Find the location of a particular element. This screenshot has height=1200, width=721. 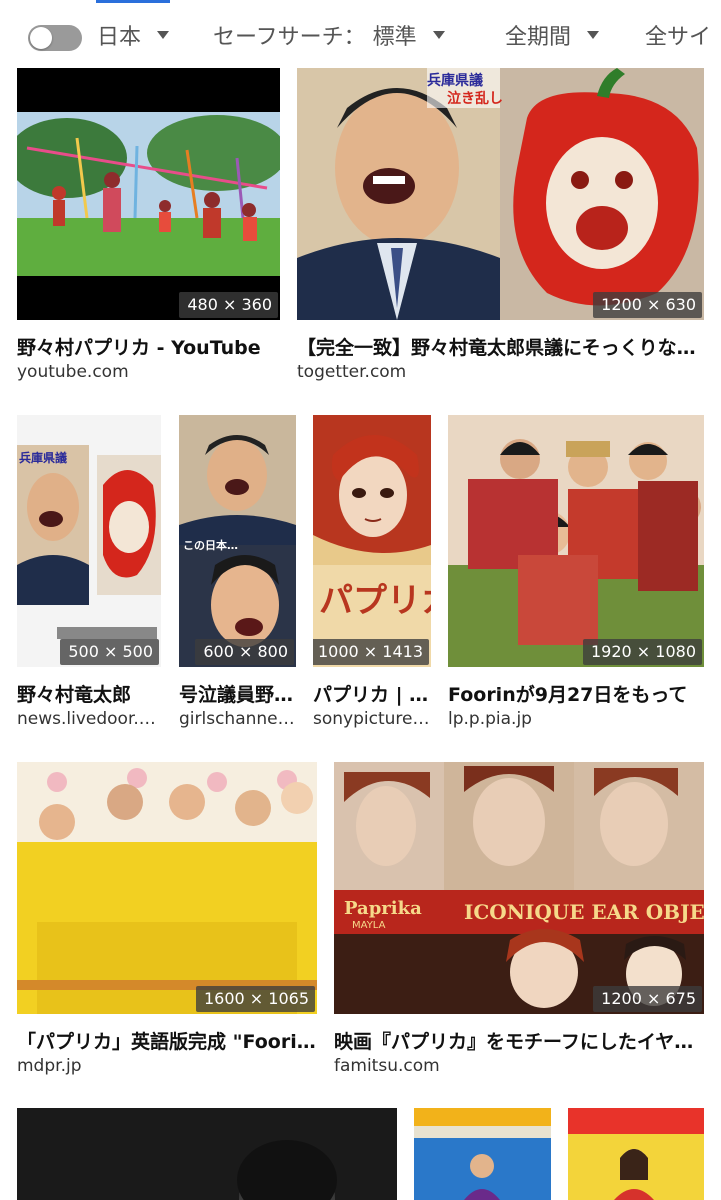

result-title: 野々村竜太郎 is located at coordinates (89, 693).